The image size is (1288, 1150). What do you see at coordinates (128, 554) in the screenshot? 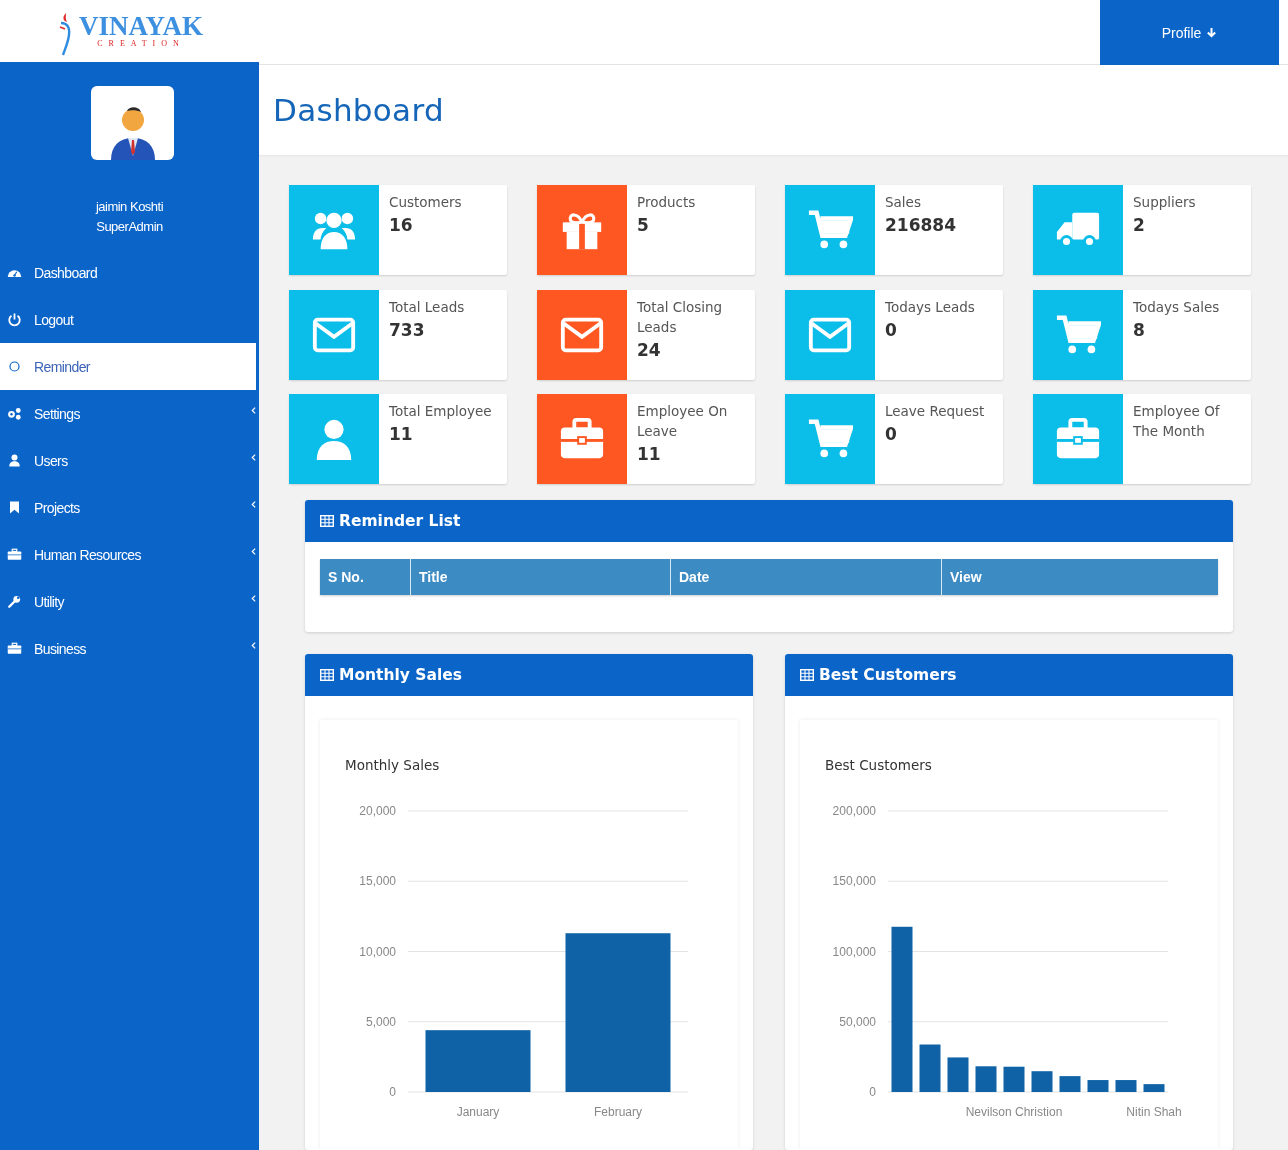
I see `sidebar-item: Human Resources` at bounding box center [128, 554].